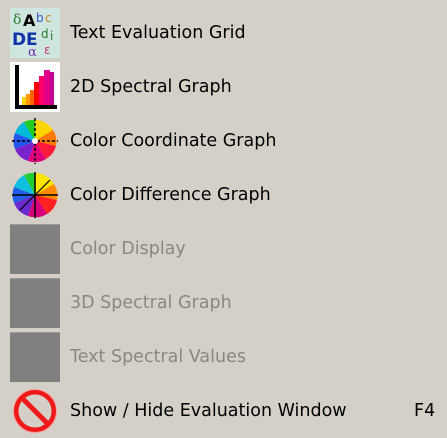 Image resolution: width=447 pixels, height=438 pixels. What do you see at coordinates (158, 33) in the screenshot?
I see `menu-item-label: Text Evaluation Grid` at bounding box center [158, 33].